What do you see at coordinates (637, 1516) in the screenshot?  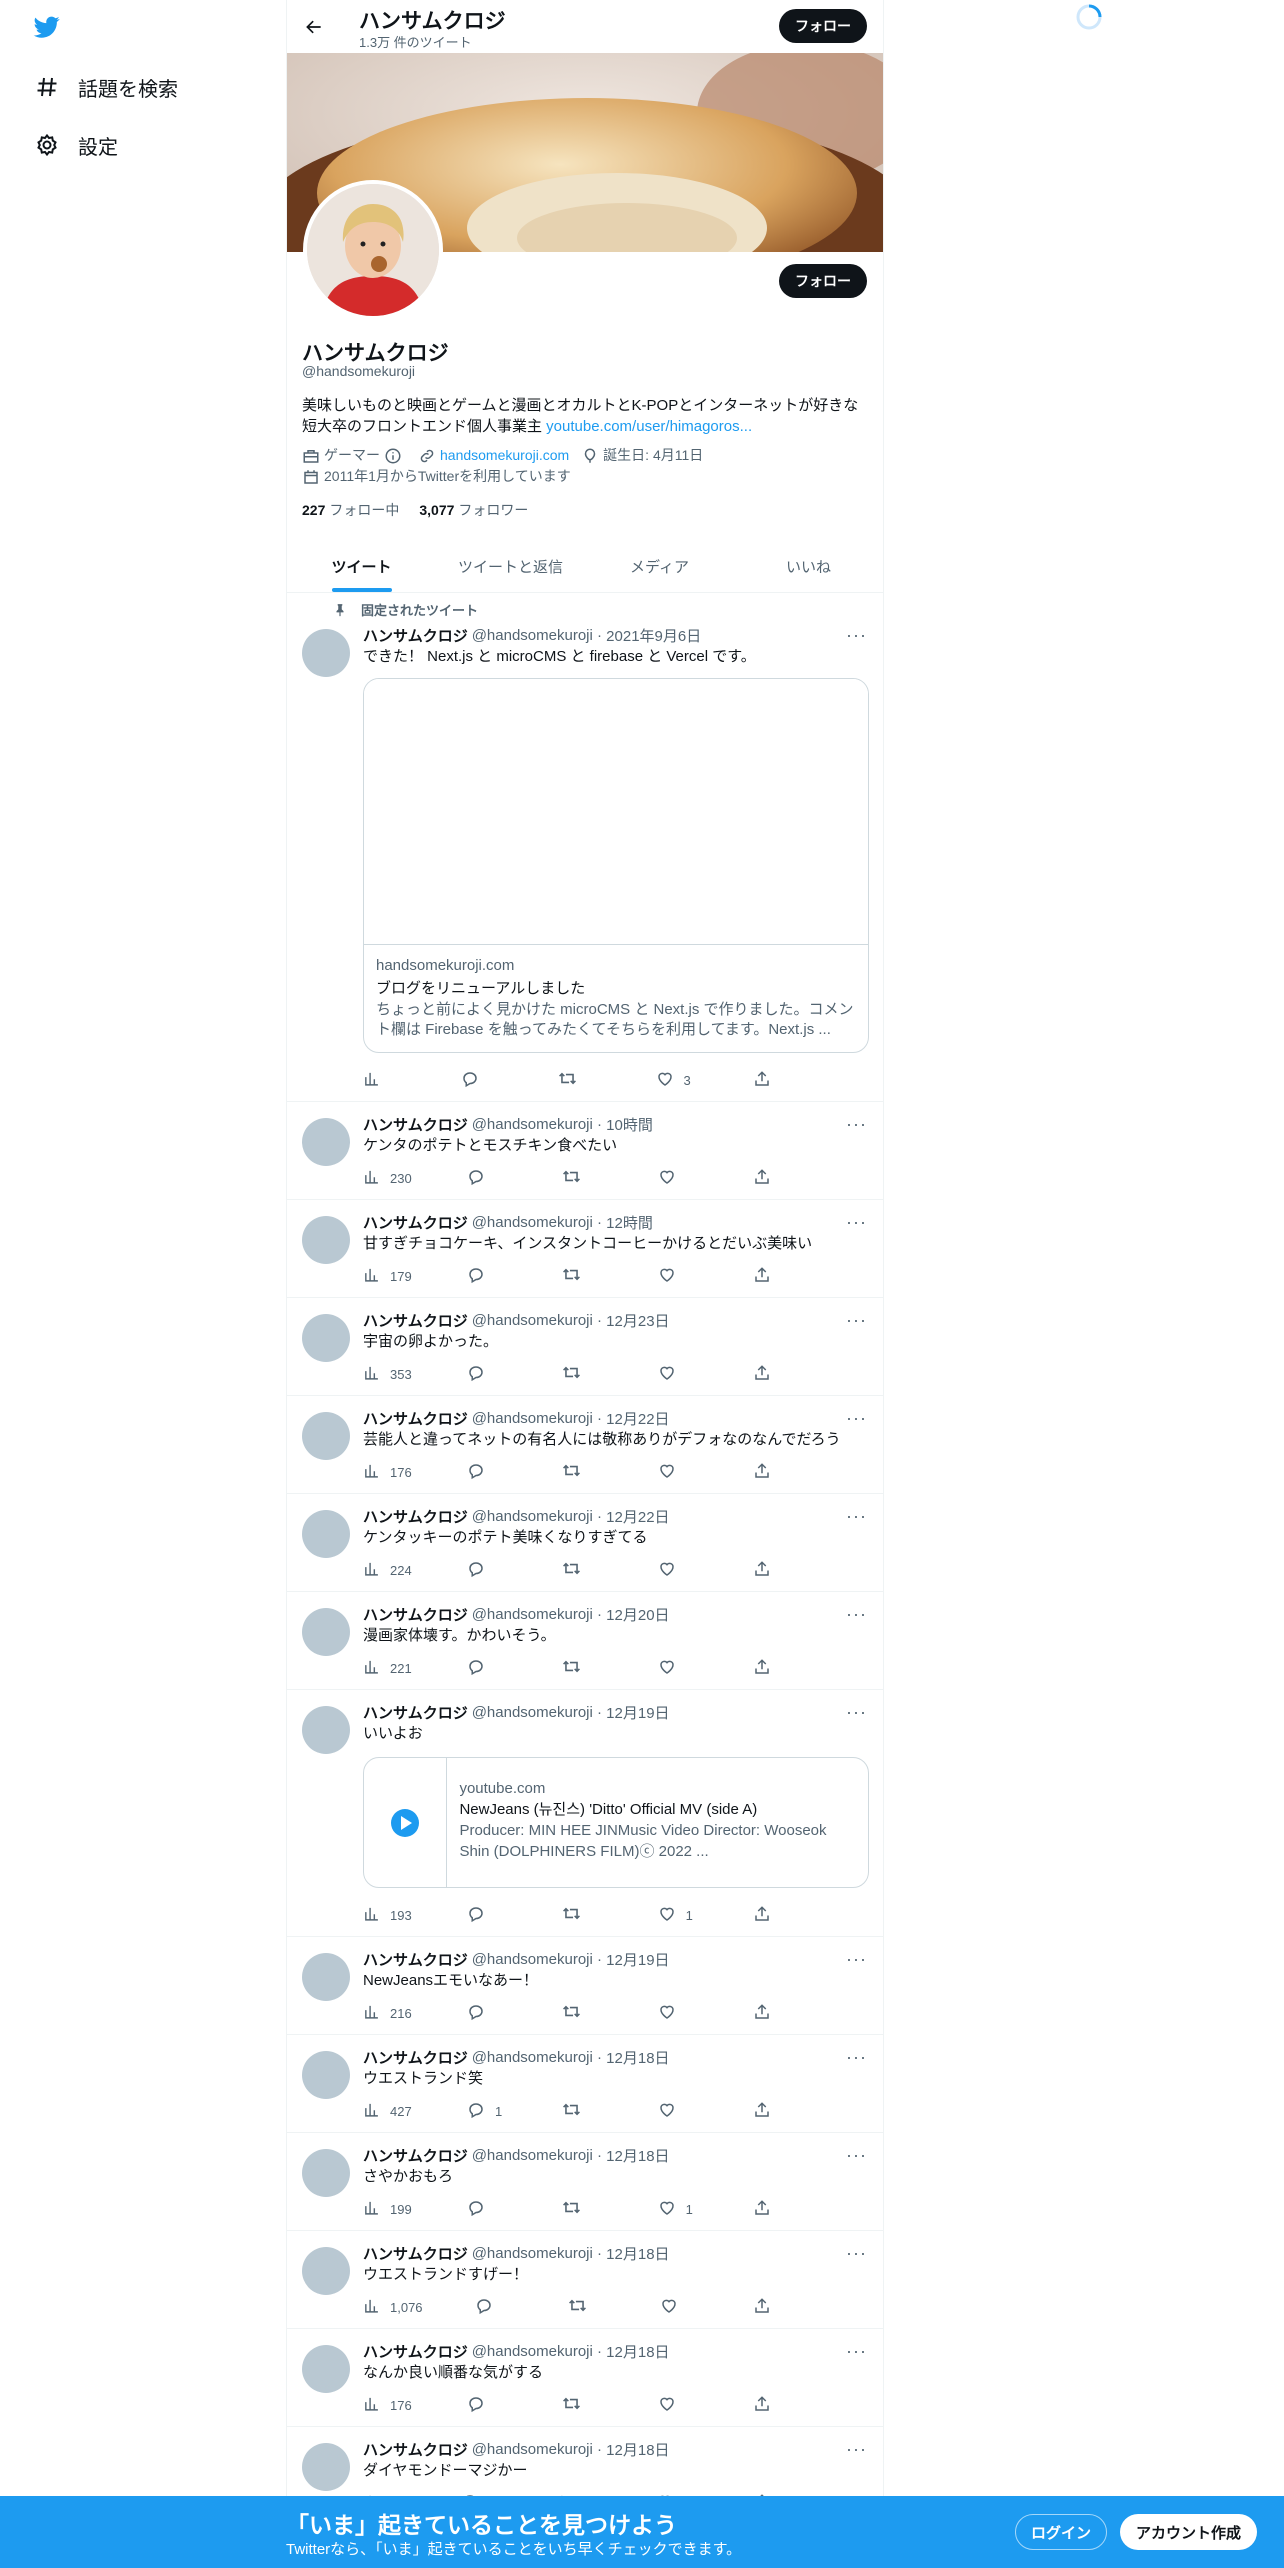 I see `tweet-time: 12月22日` at bounding box center [637, 1516].